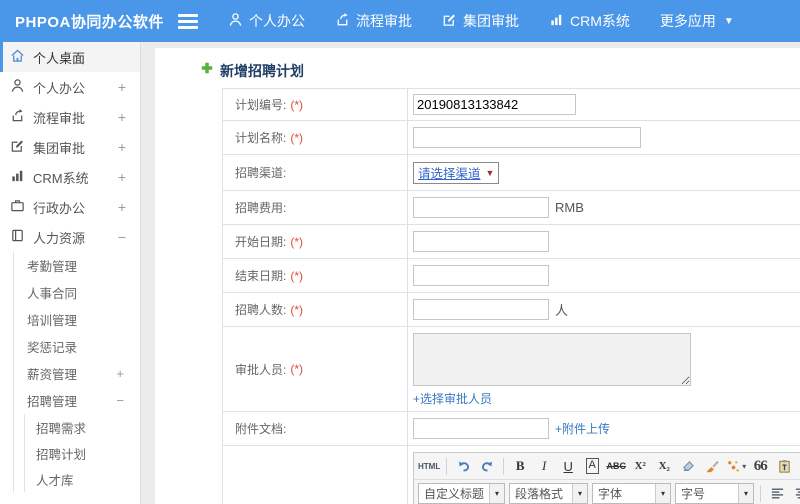 The width and height of the screenshot is (800, 504). I want to click on font-size-select: 字号 ▾, so click(714, 493).